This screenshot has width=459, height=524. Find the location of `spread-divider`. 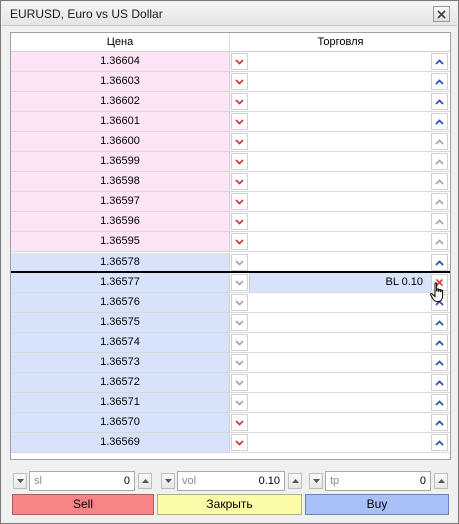

spread-divider is located at coordinates (230, 272).